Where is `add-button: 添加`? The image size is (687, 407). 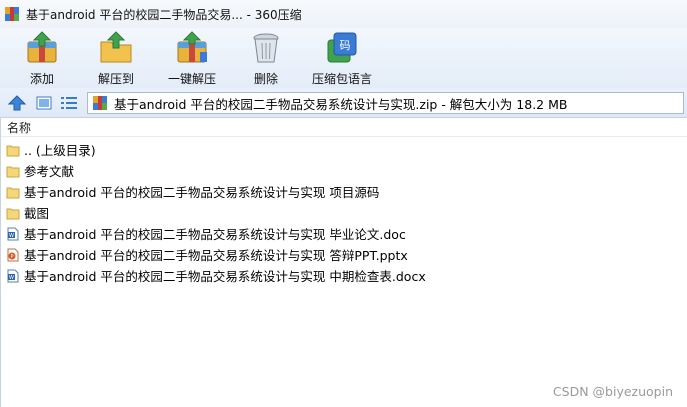
add-button: 添加 is located at coordinates (42, 58).